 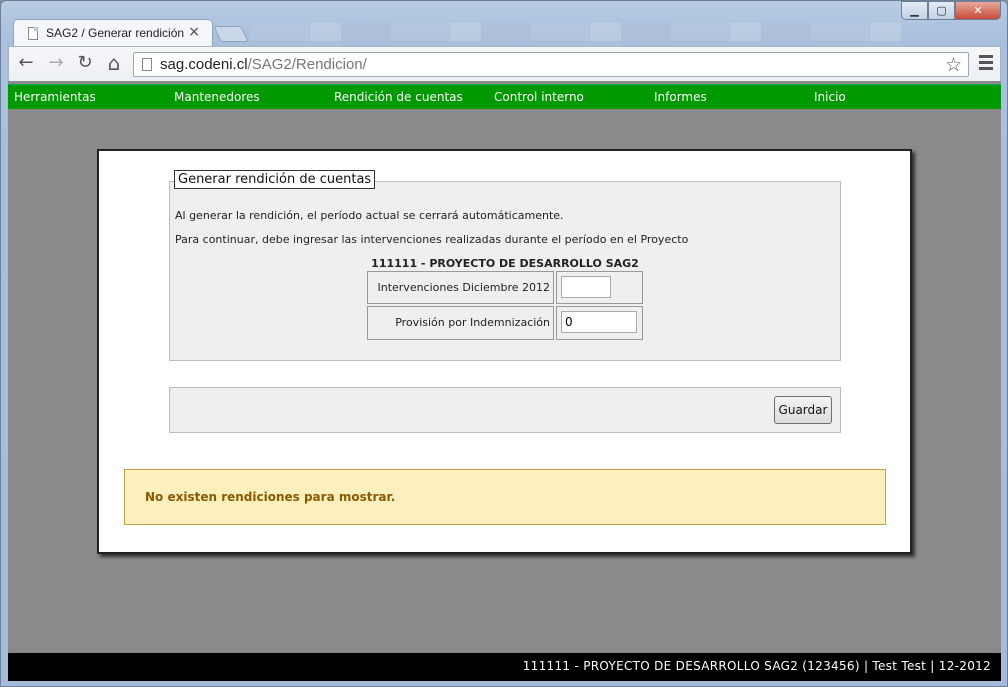 I want to click on provision-input, so click(x=599, y=322).